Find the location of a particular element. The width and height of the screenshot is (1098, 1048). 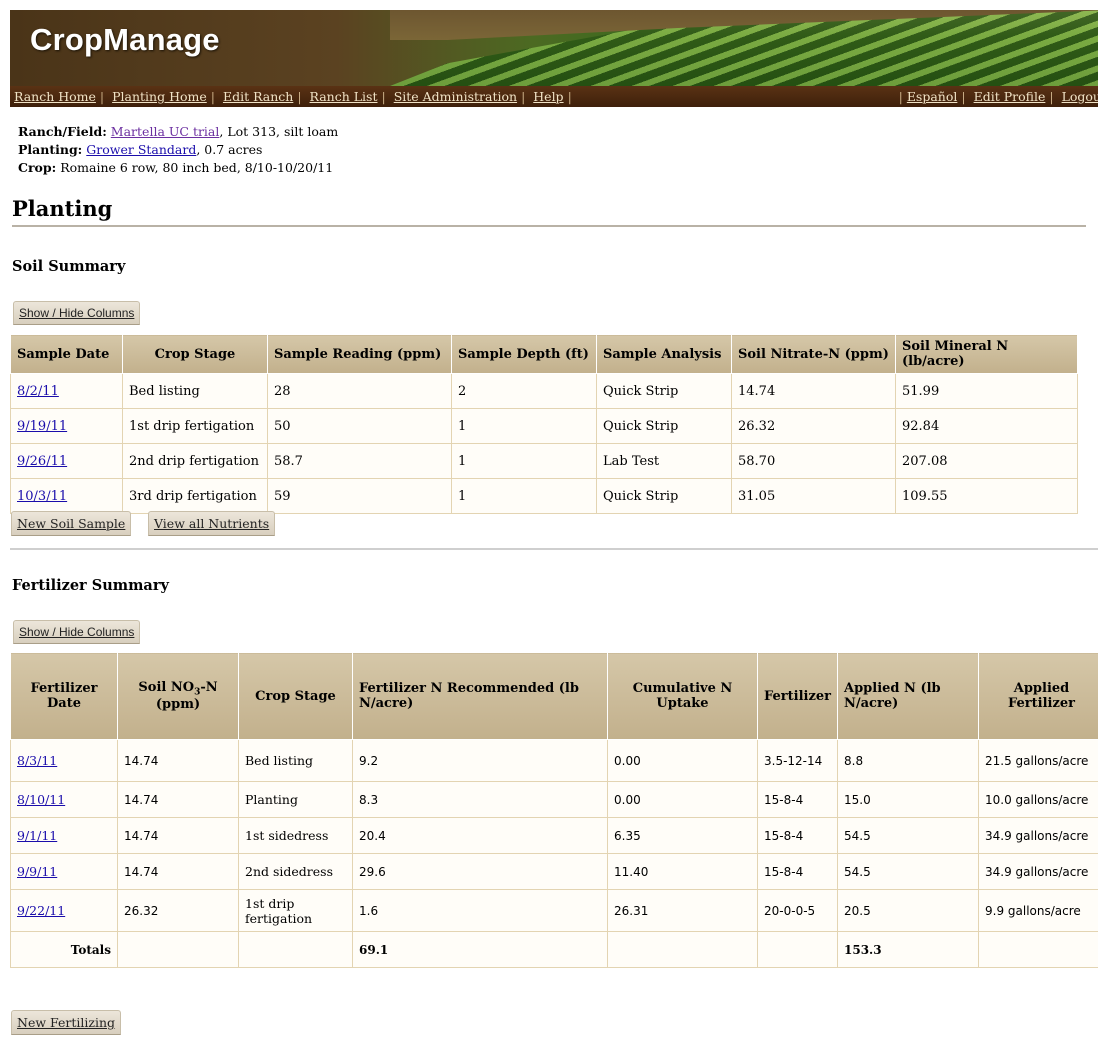

fertilizer-show-hide-columns-button: Show / Hide Columns is located at coordinates (77, 632).